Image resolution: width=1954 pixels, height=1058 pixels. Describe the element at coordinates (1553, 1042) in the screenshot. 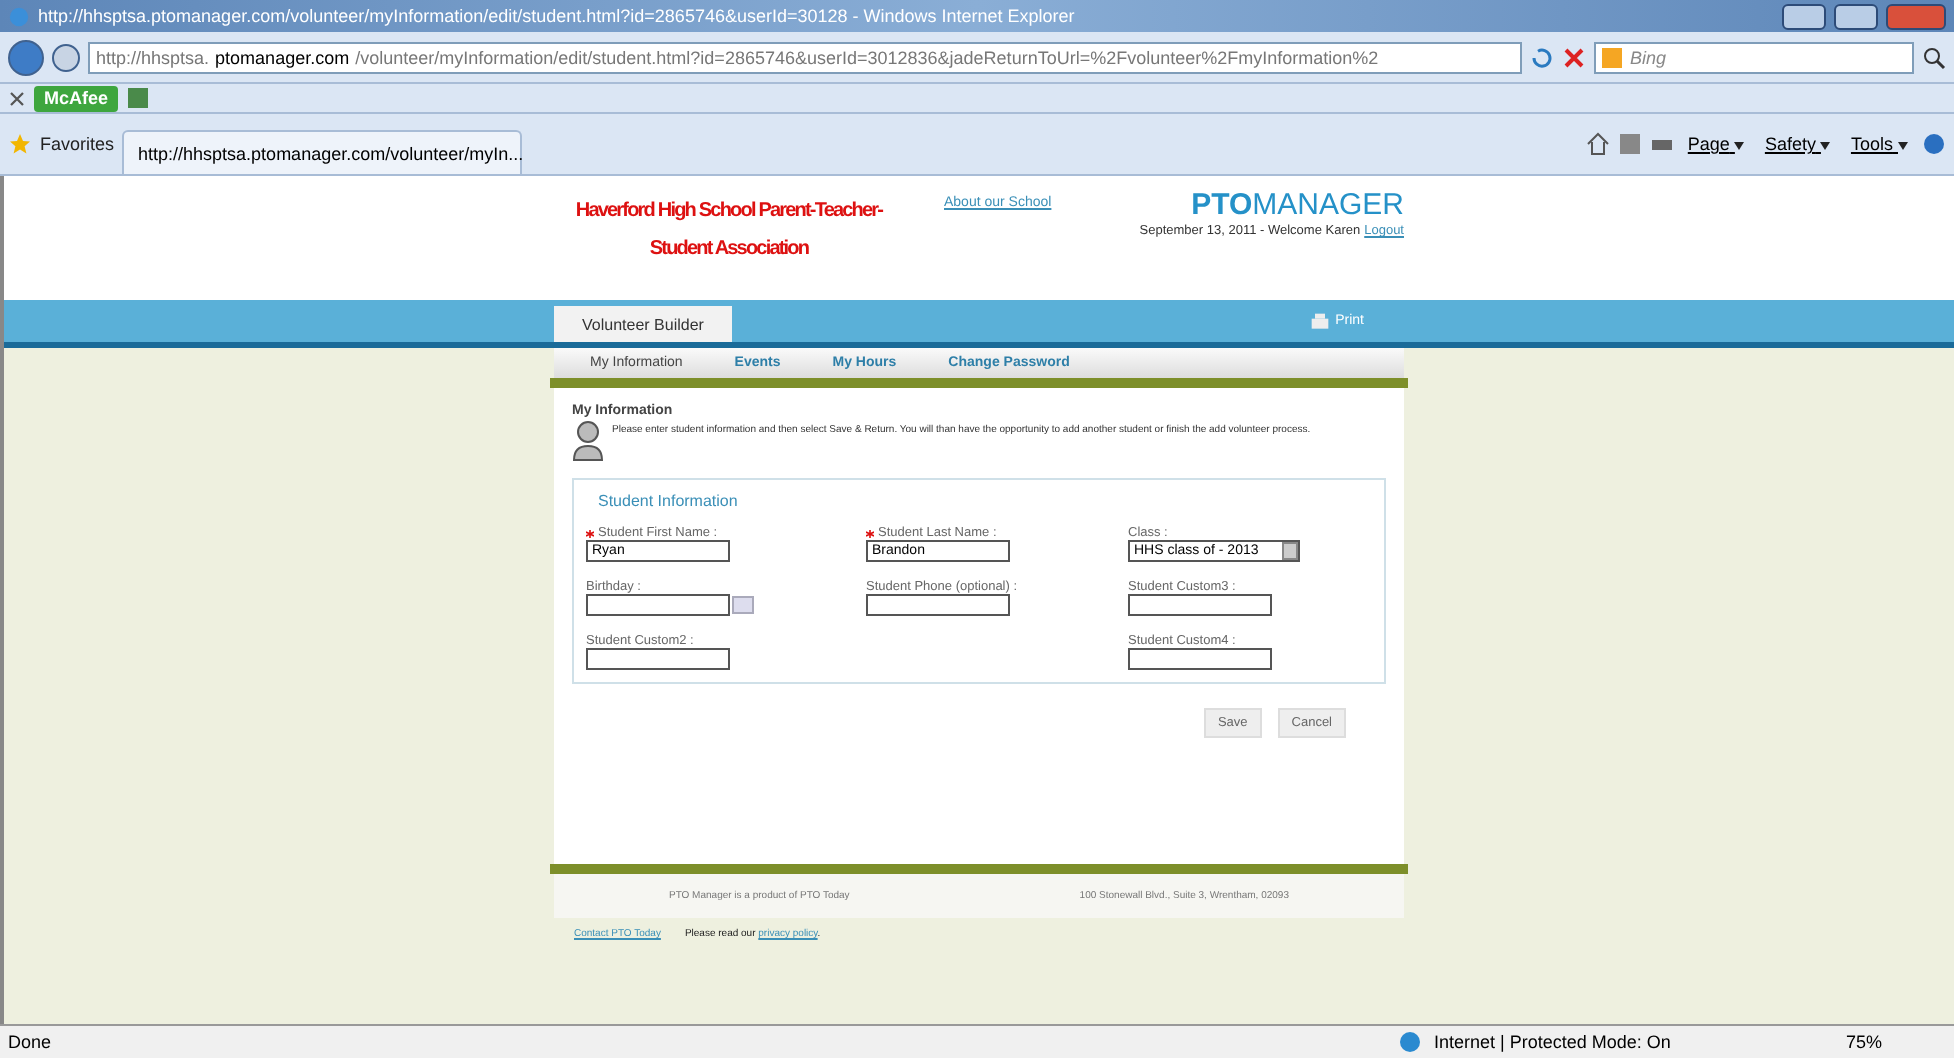

I see `security-zone: Internet | Protected Mode: On` at that location.